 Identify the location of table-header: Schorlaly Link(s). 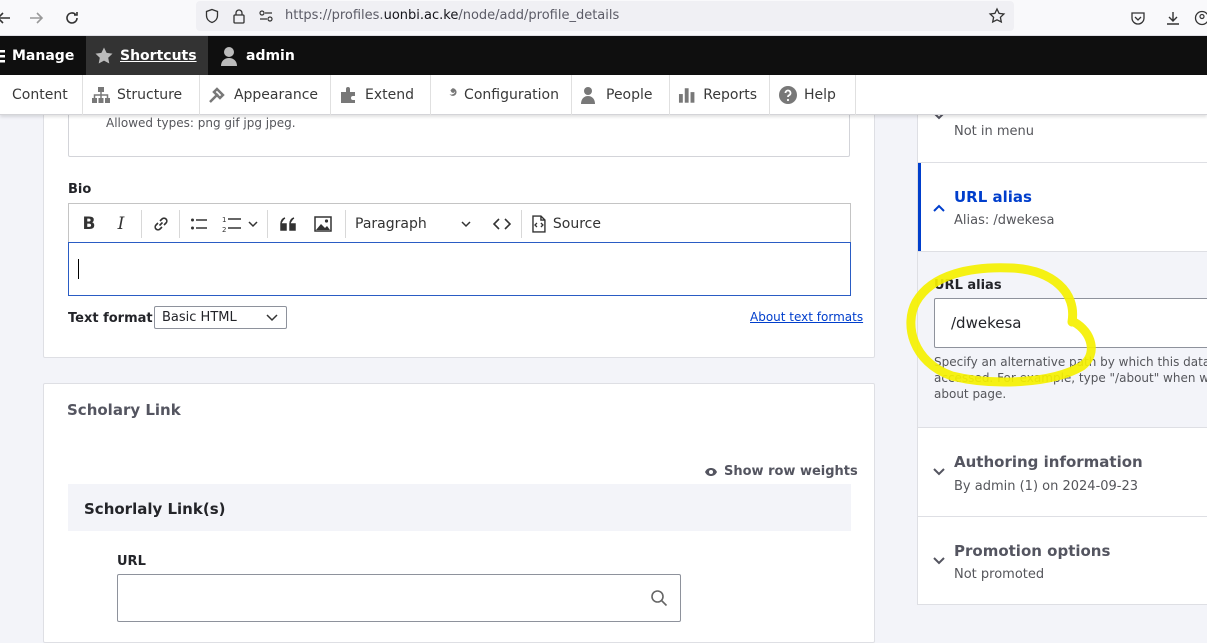
(459, 507).